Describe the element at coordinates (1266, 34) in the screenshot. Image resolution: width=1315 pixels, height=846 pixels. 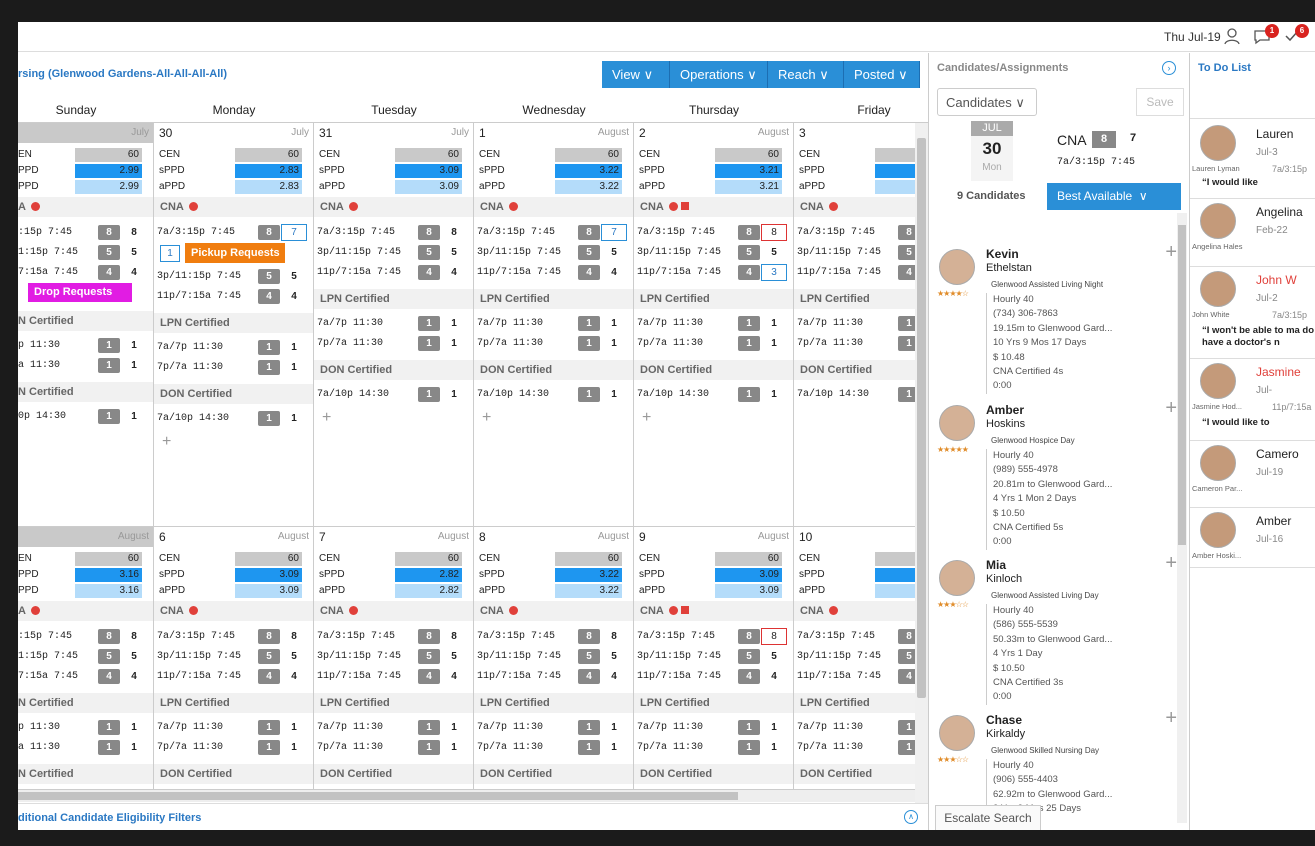
I see `messages-icon: 1` at that location.